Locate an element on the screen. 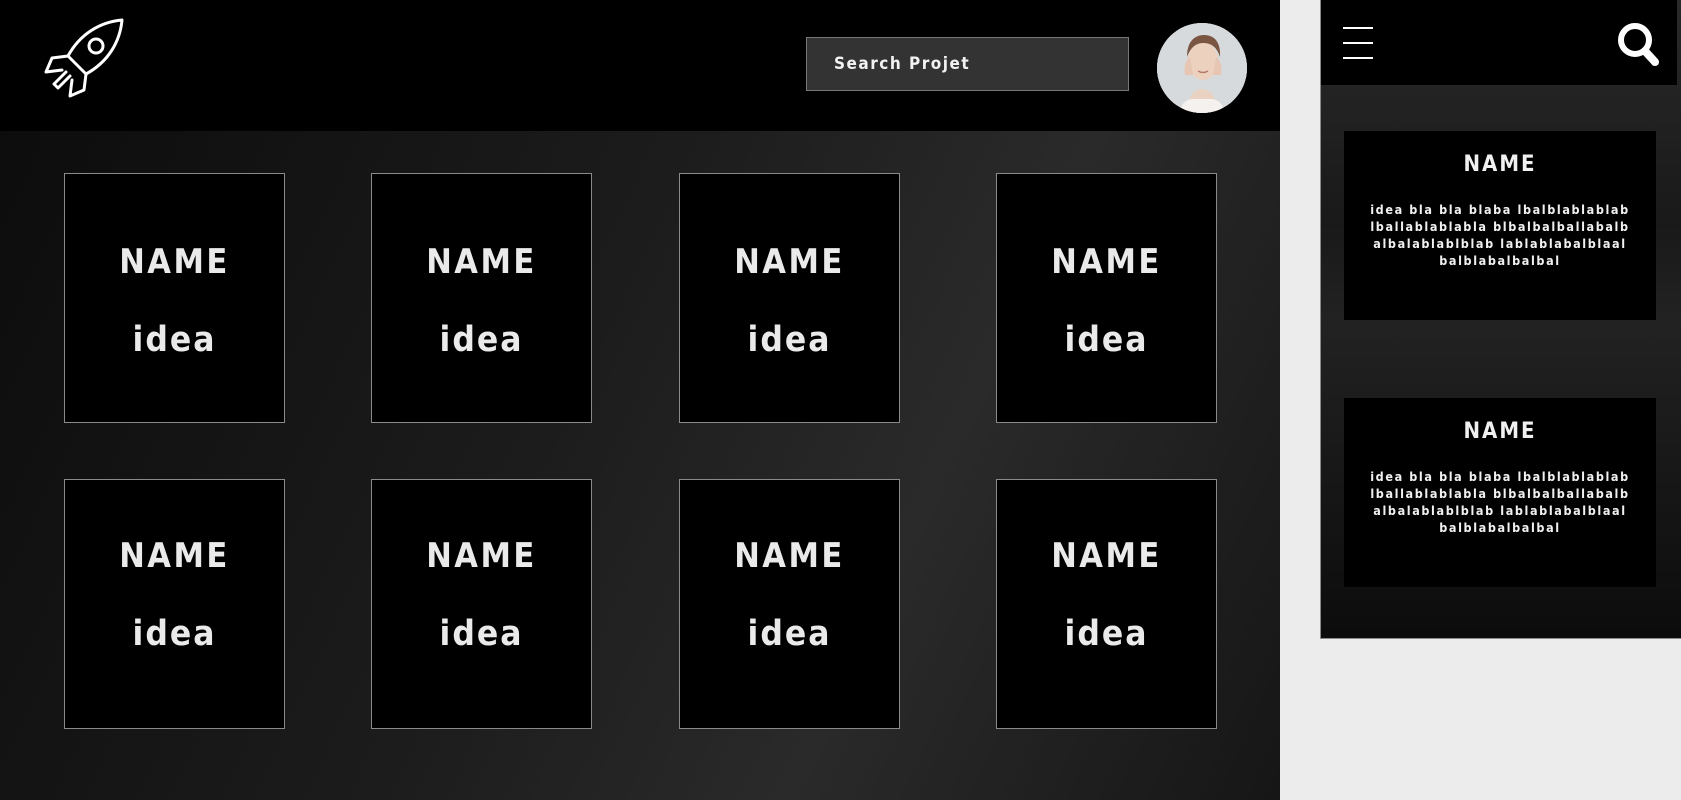  search-input is located at coordinates (967, 64).